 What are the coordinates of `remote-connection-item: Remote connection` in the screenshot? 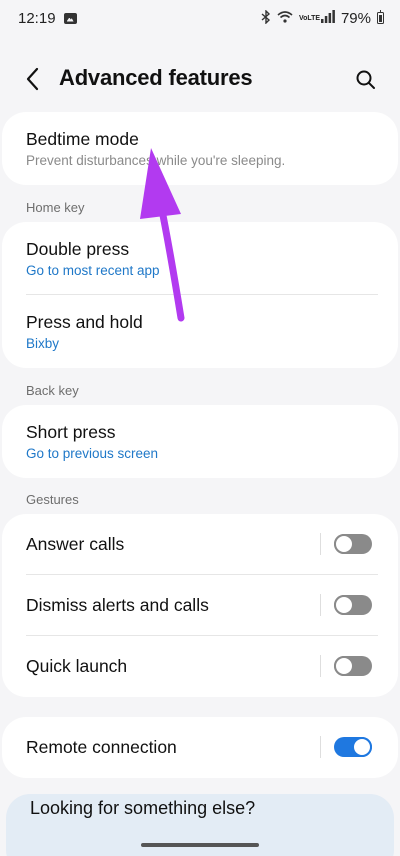 It's located at (200, 747).